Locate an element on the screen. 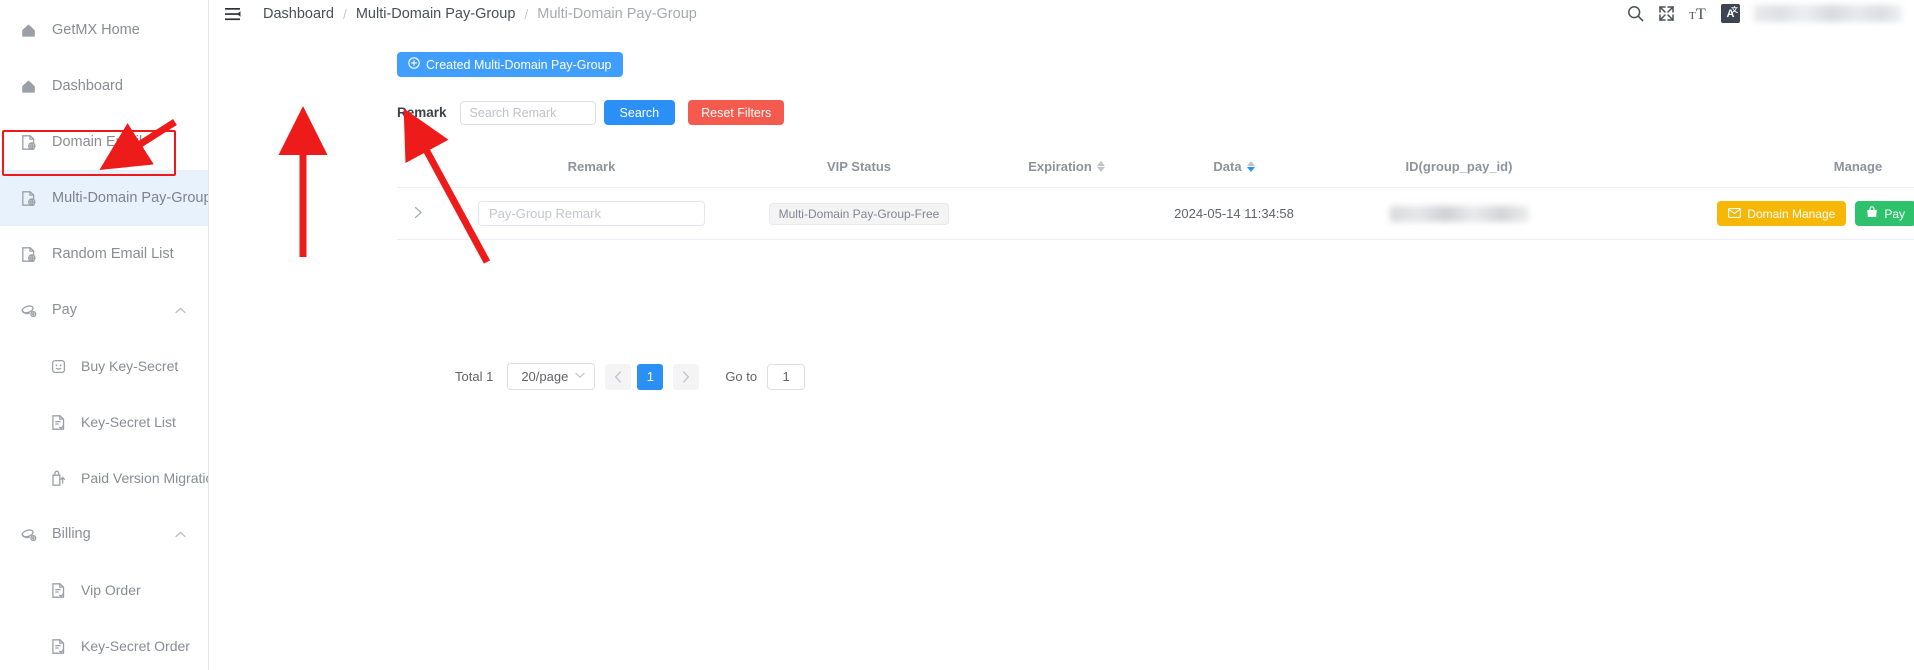  row-remark-input is located at coordinates (591, 213).